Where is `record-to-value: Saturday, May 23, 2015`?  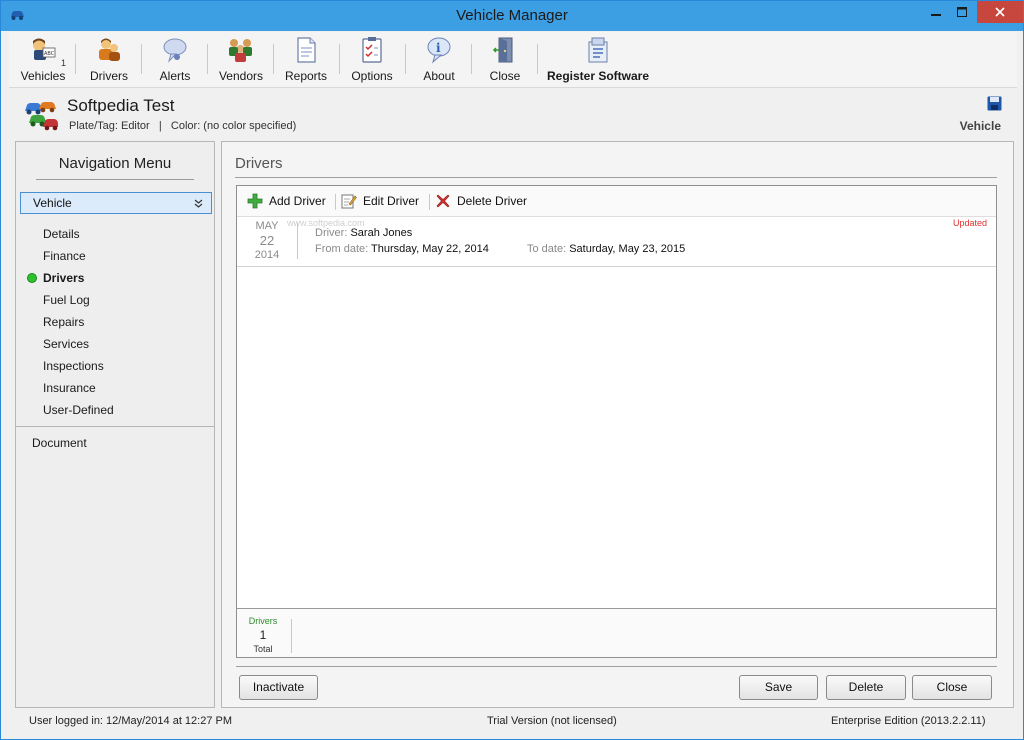 record-to-value: Saturday, May 23, 2015 is located at coordinates (627, 249).